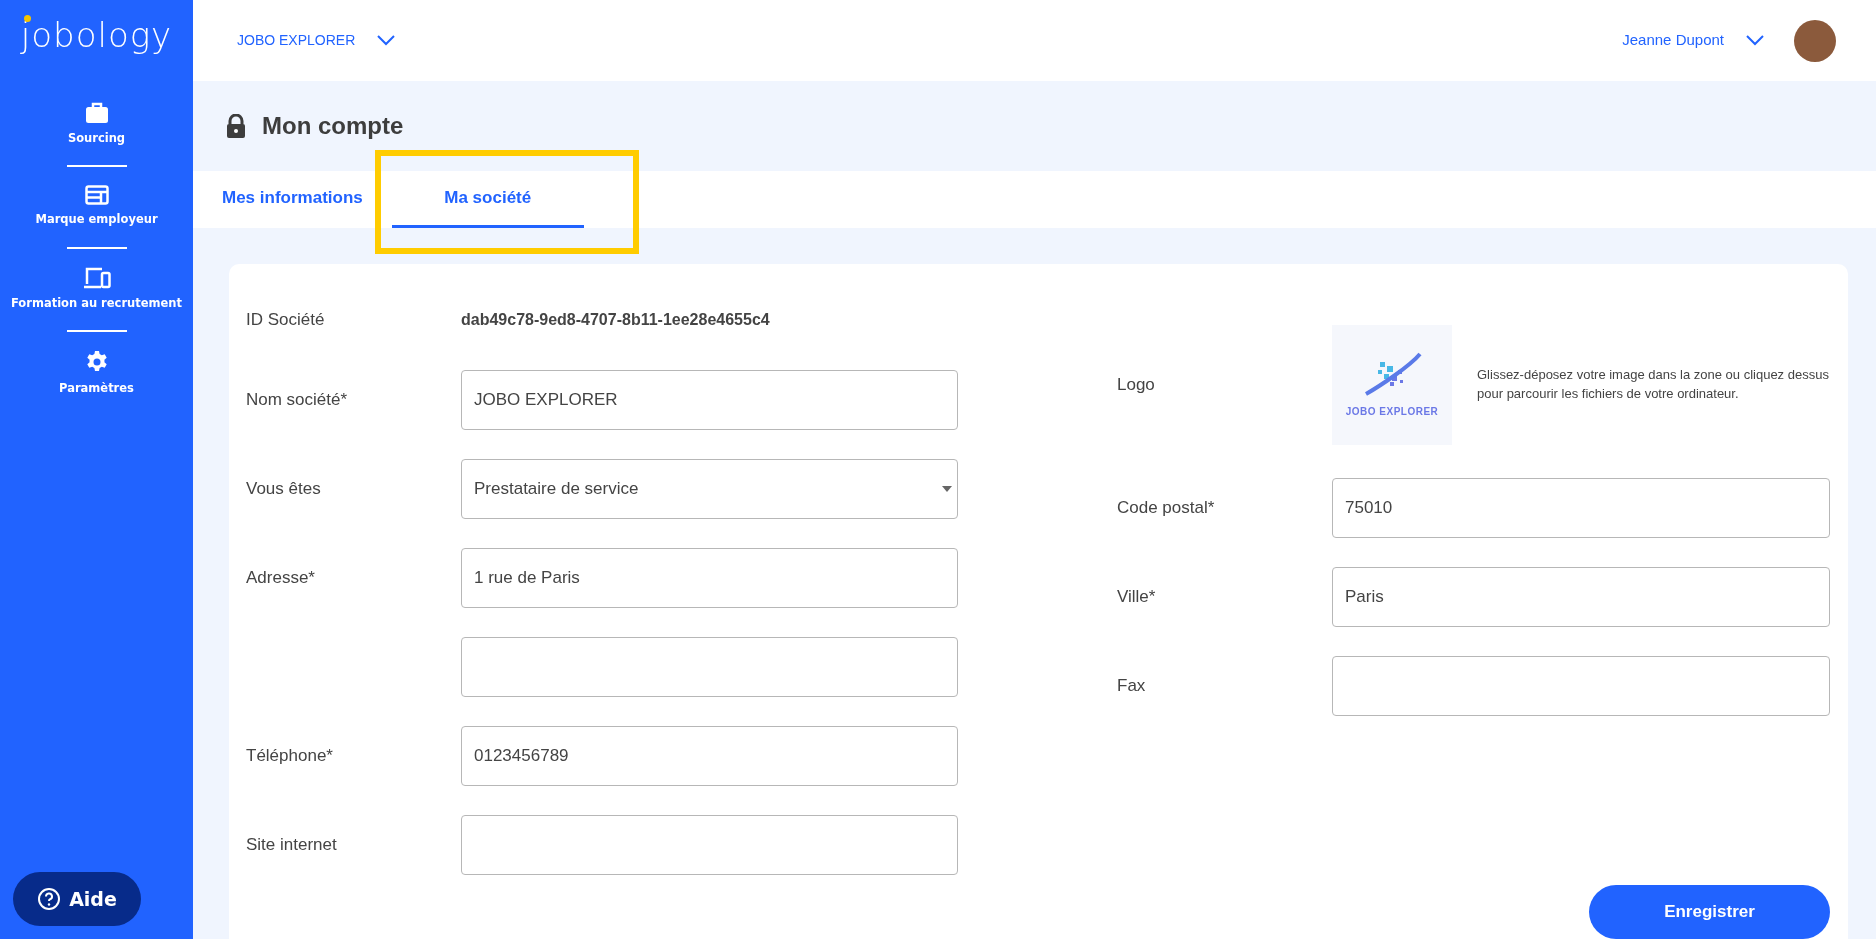 This screenshot has width=1876, height=939. What do you see at coordinates (316, 40) in the screenshot?
I see `company-dropdown: JOBO EXPLORER` at bounding box center [316, 40].